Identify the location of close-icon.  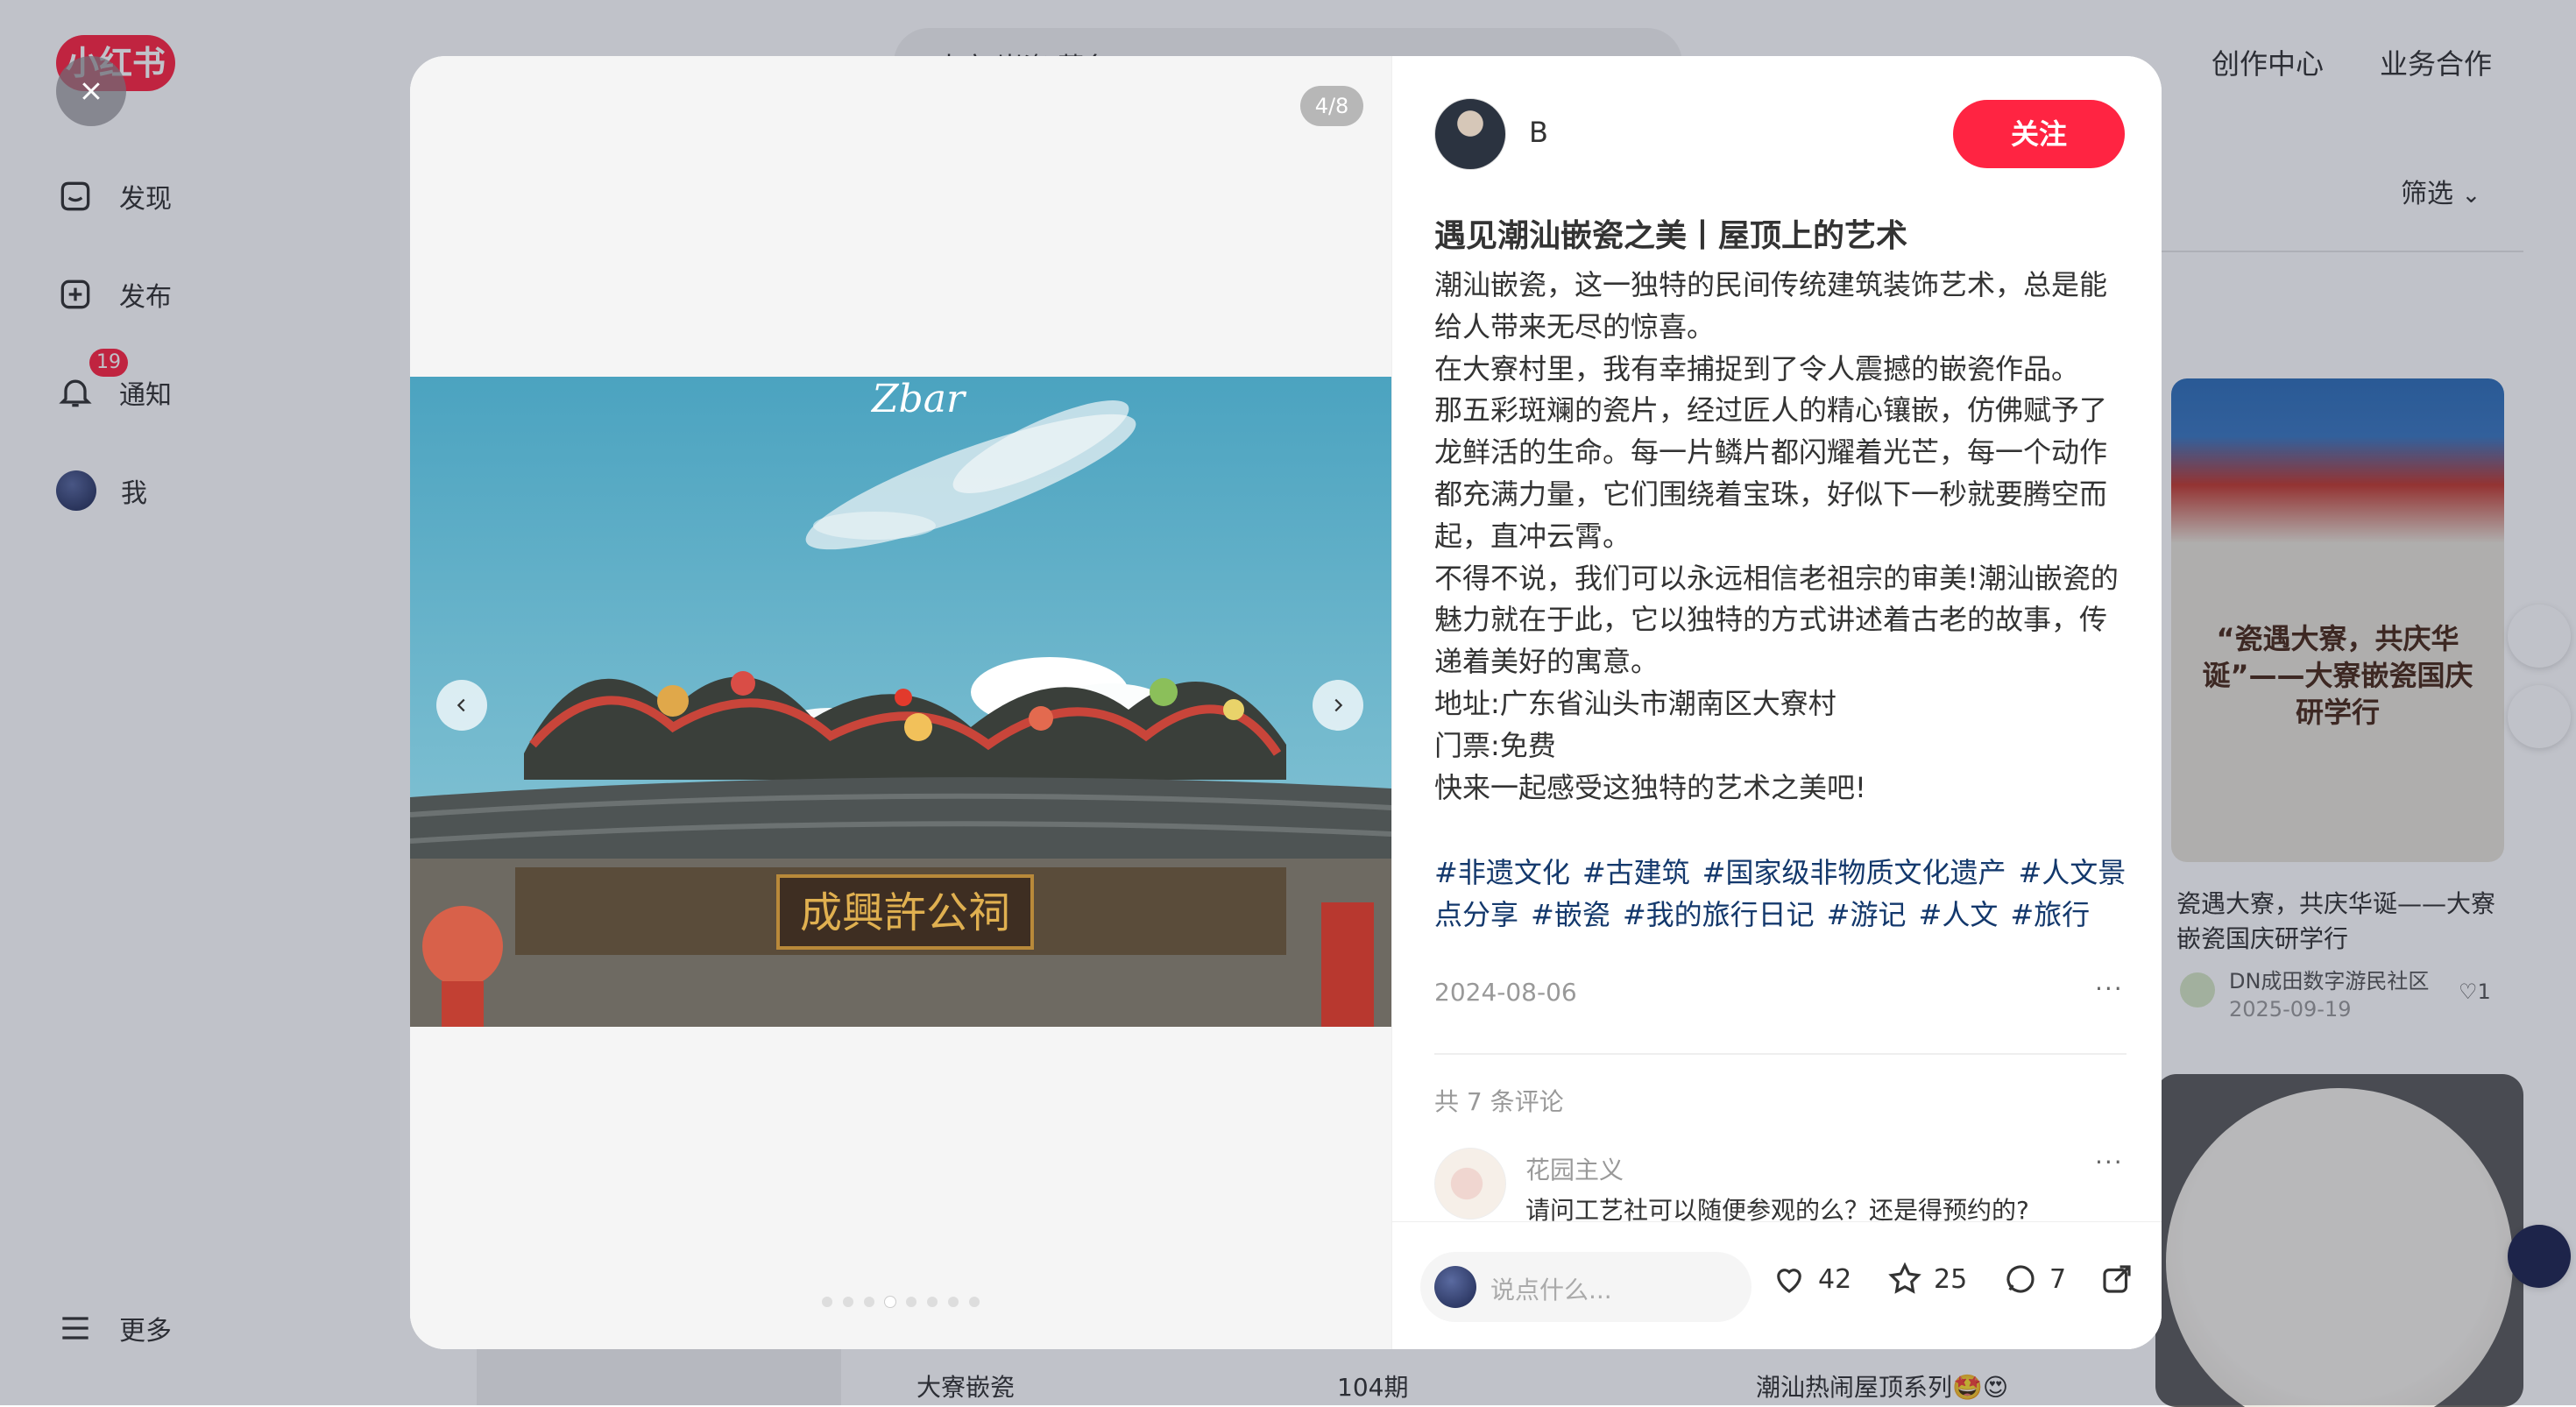
(91, 91).